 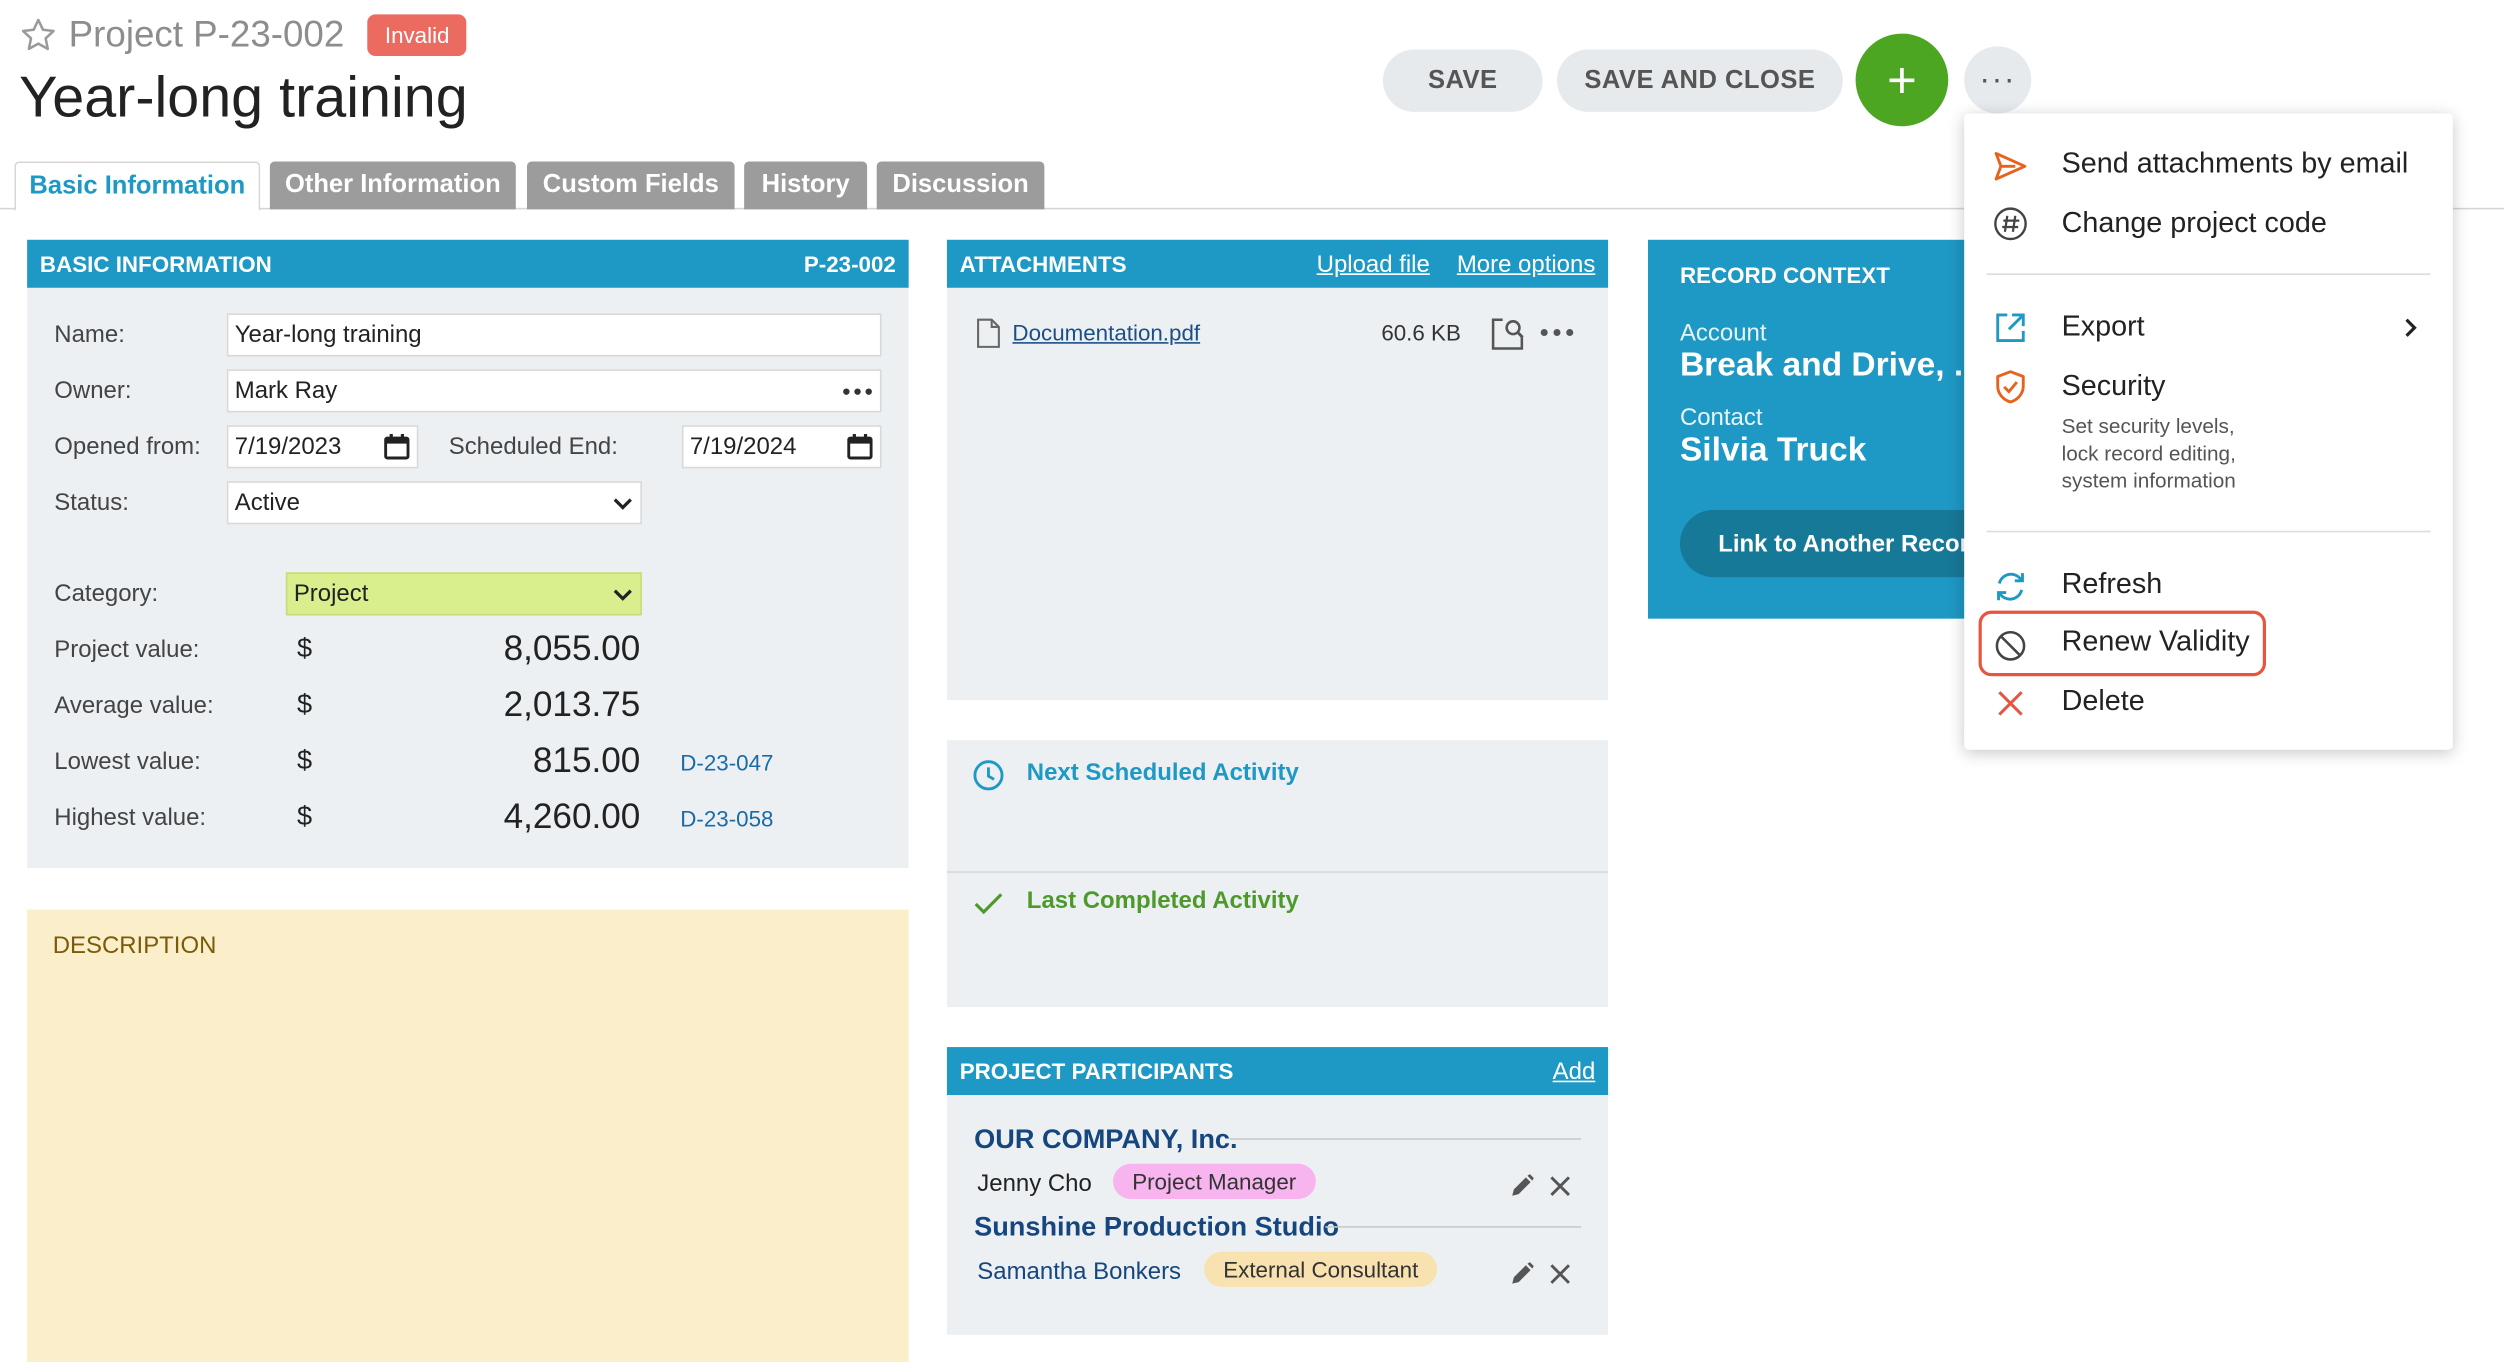 I want to click on menu-item-refresh: Refresh, so click(x=2112, y=585).